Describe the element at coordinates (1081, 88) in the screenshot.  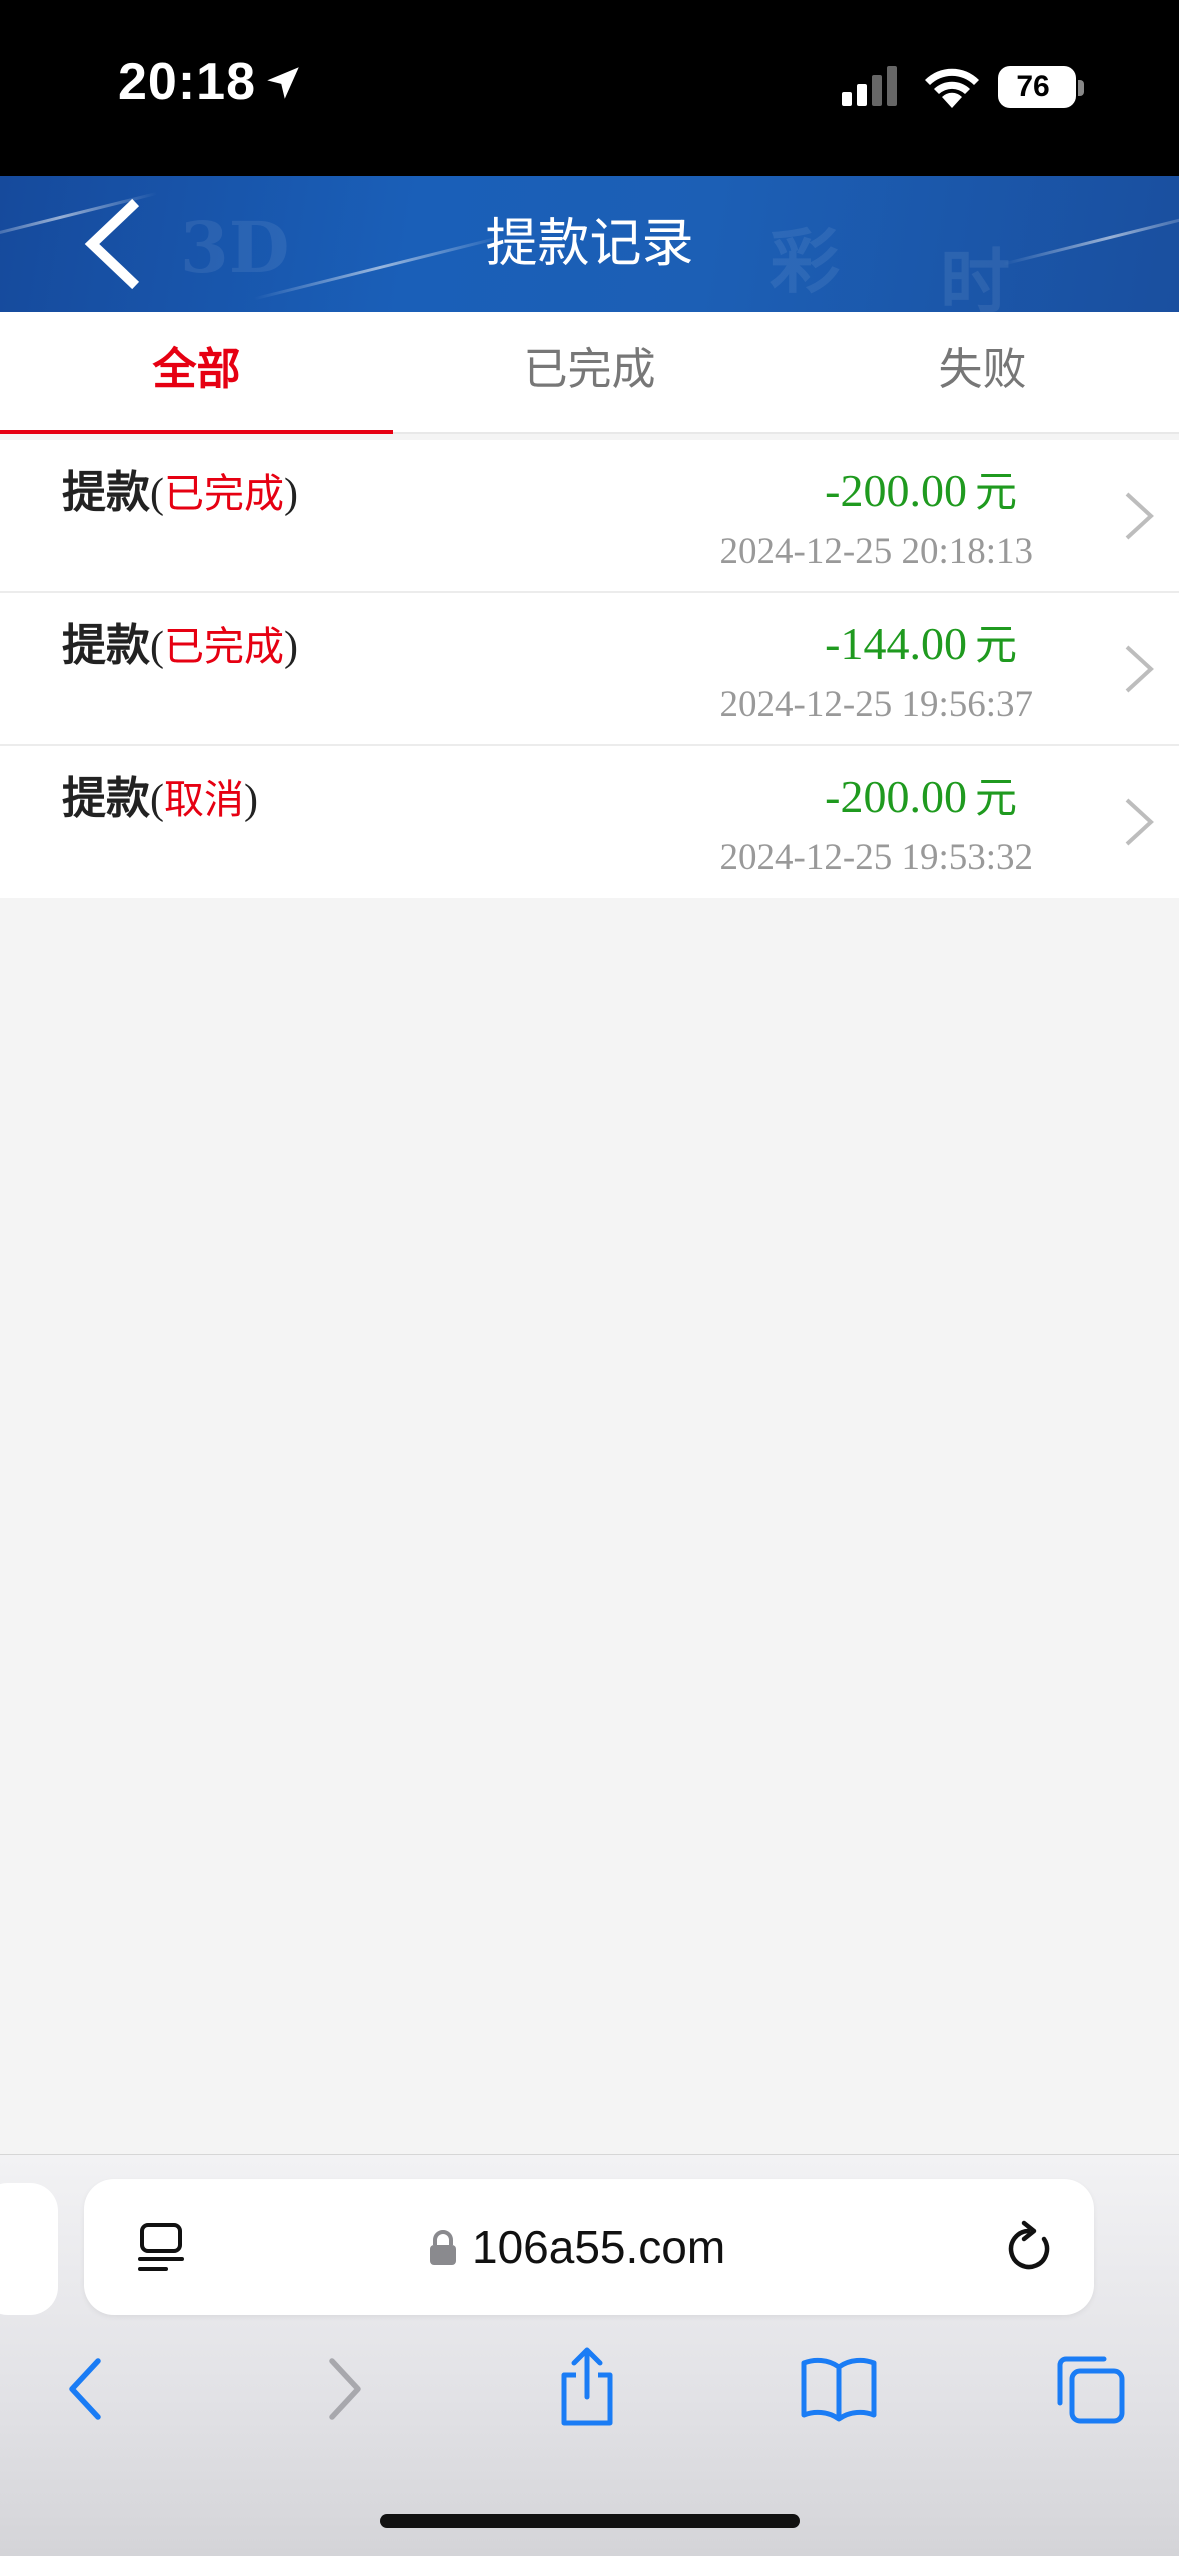
I see `battery-cap` at that location.